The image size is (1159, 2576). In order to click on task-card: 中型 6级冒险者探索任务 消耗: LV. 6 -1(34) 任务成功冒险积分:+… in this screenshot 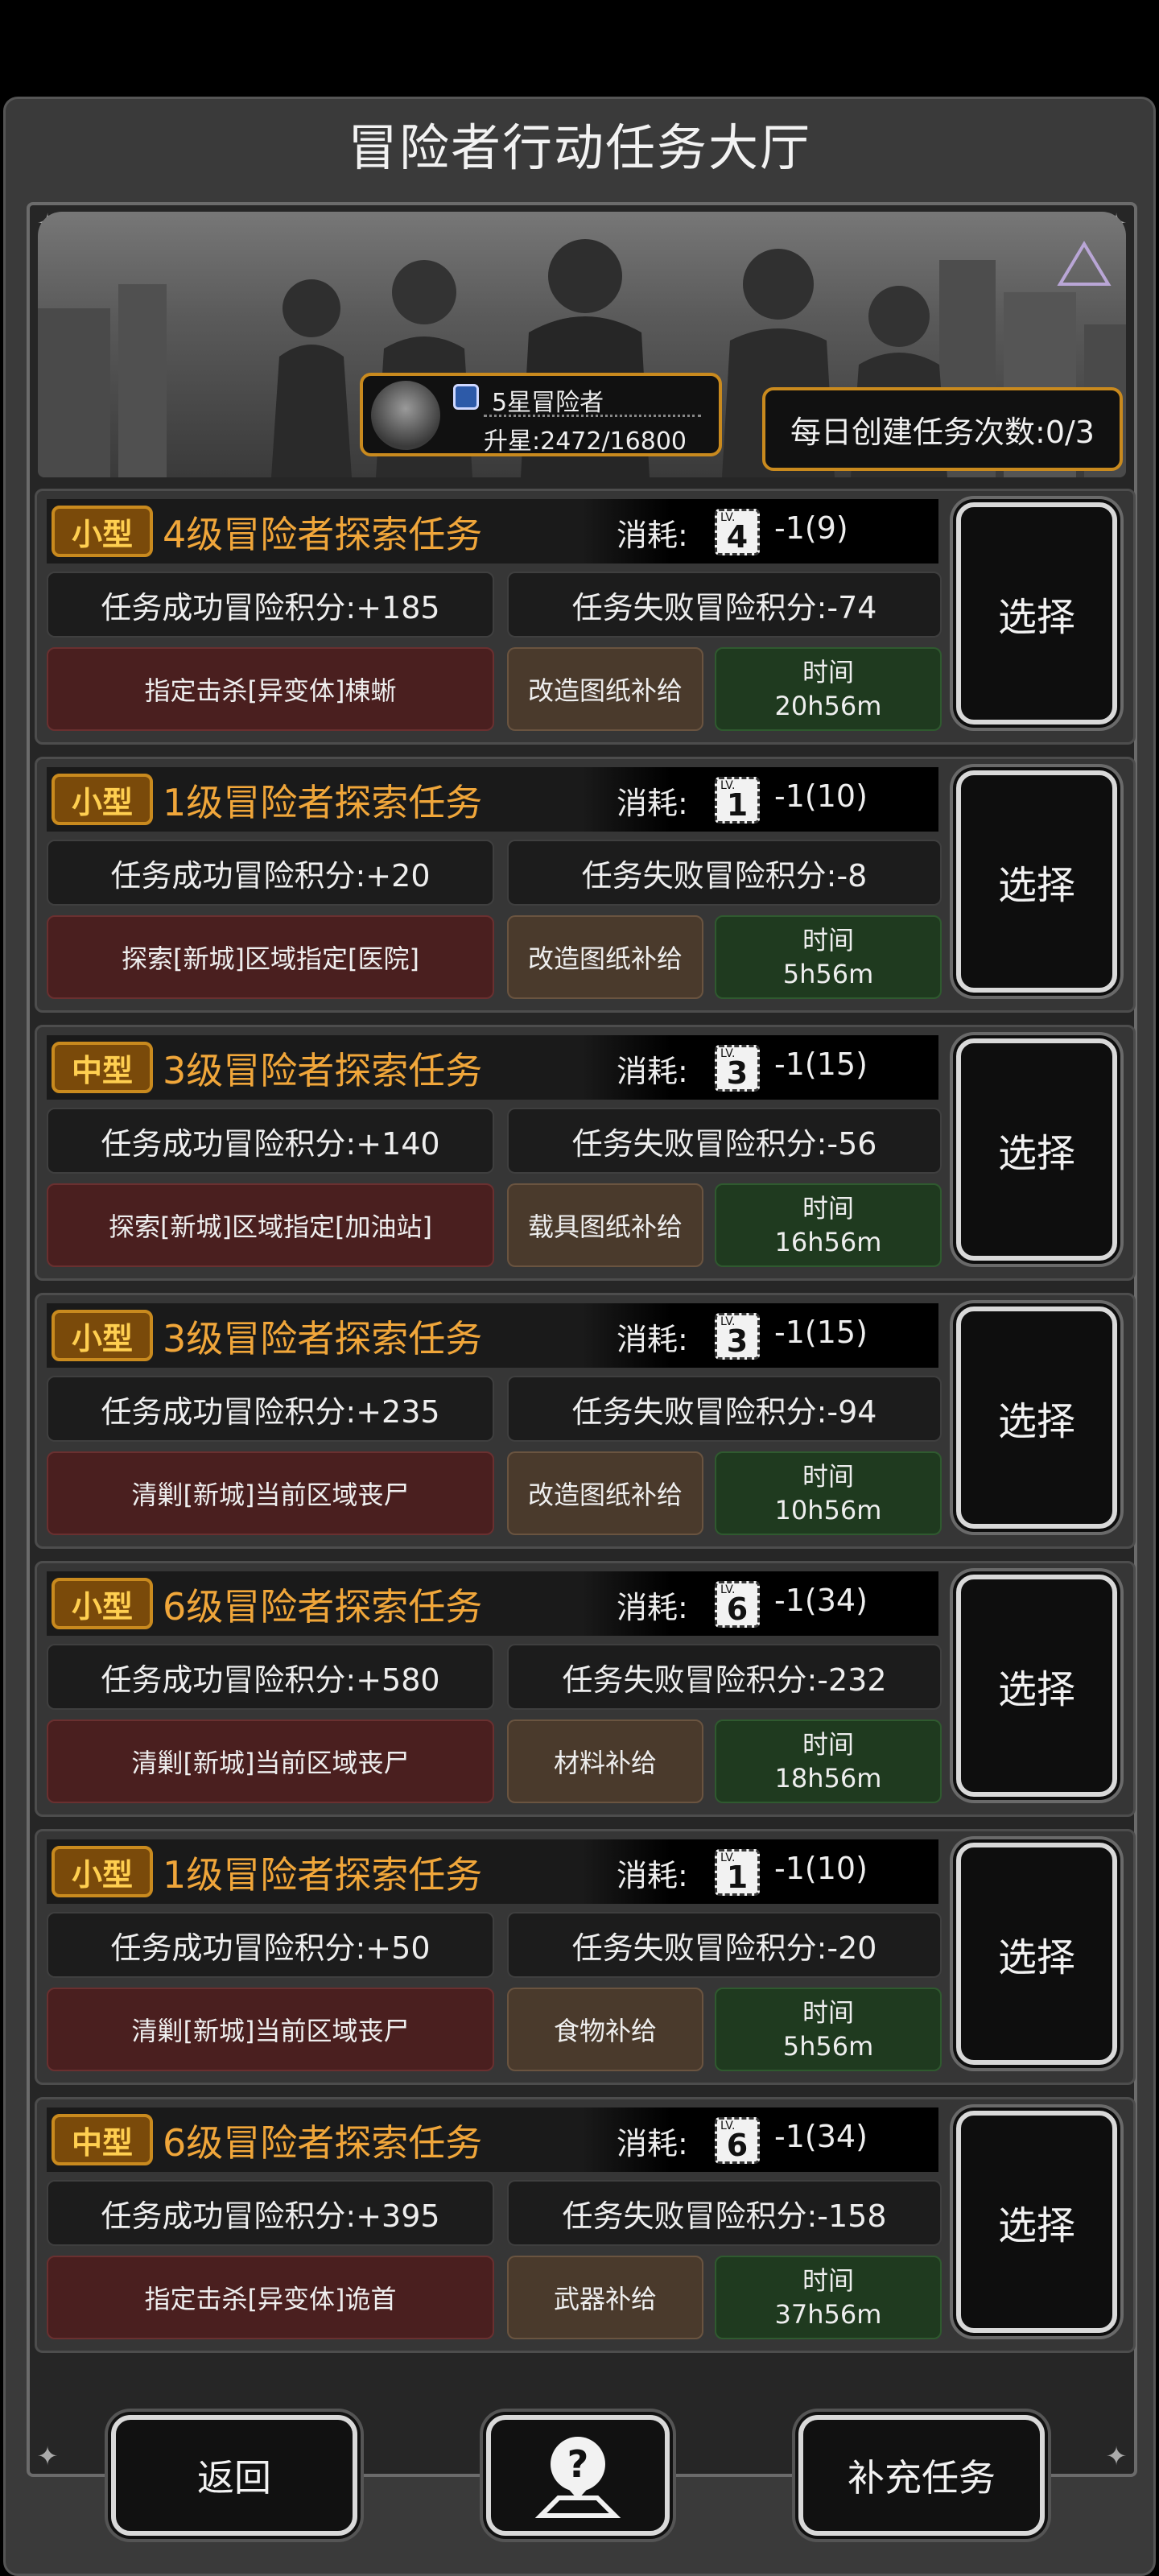, I will do `click(585, 2225)`.